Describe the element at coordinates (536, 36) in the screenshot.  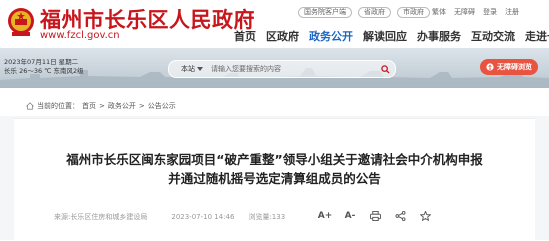
I see `nav-item-about-changle: 走进长乐` at that location.